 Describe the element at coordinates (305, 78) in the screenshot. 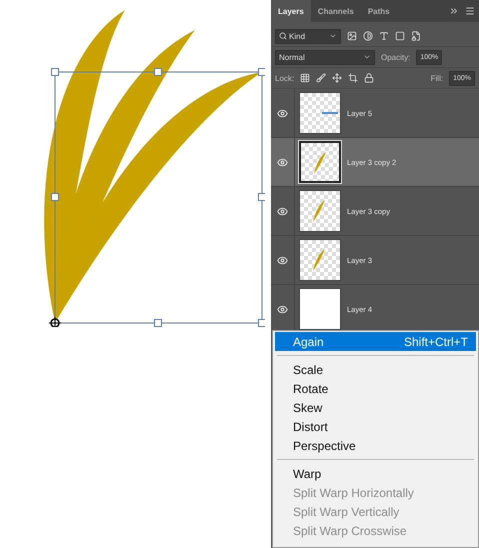

I see `lock-pixels-icon` at that location.